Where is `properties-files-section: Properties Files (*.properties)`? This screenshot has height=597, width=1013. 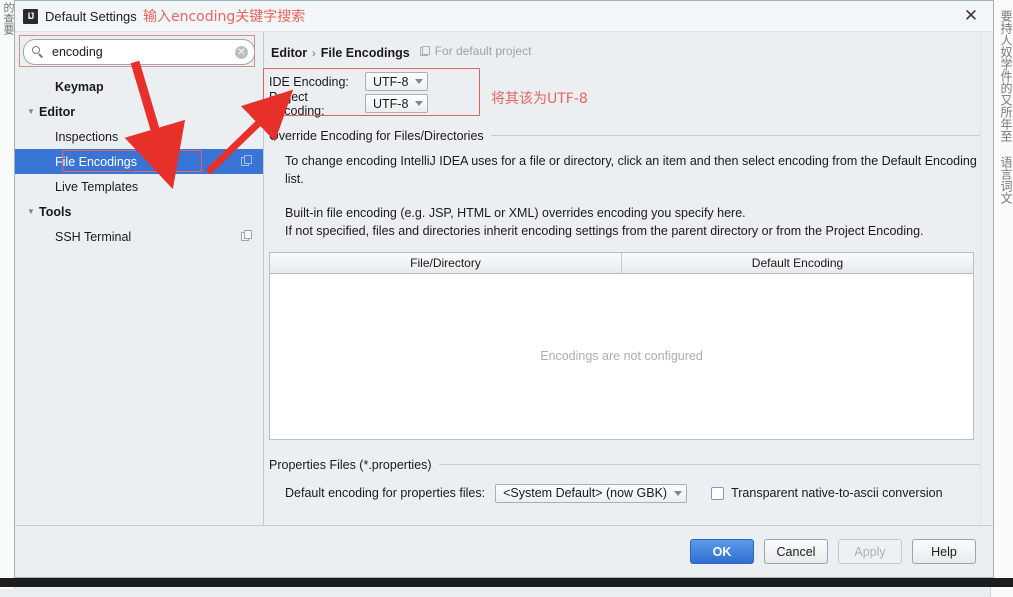 properties-files-section: Properties Files (*.properties) is located at coordinates (628, 465).